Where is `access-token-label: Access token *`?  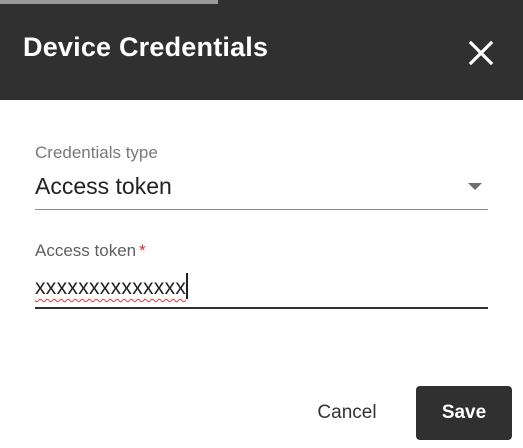
access-token-label: Access token * is located at coordinates (90, 251).